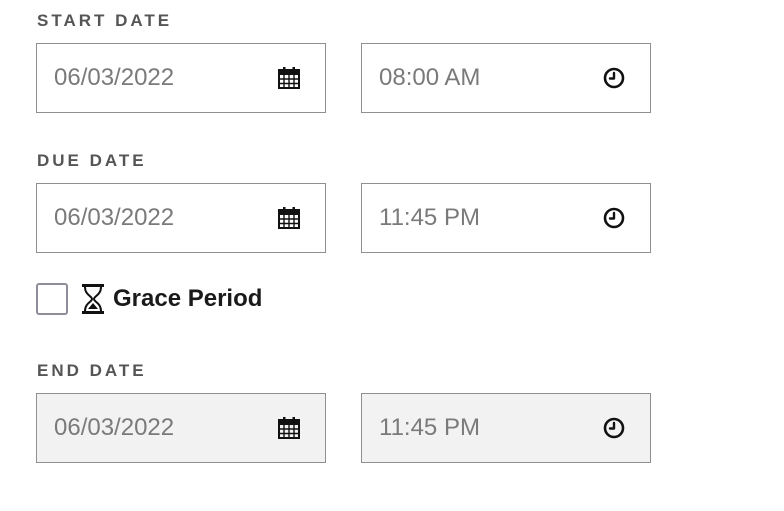  Describe the element at coordinates (92, 370) in the screenshot. I see `end-date-label: END DATE` at that location.